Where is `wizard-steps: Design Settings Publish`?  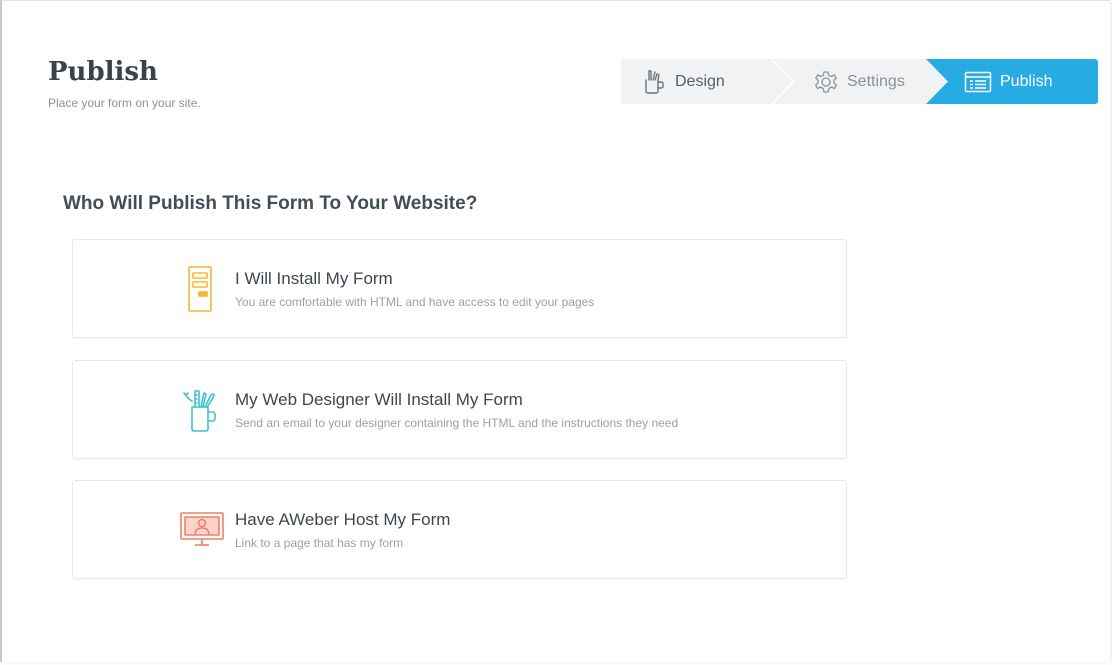 wizard-steps: Design Settings Publish is located at coordinates (859, 81).